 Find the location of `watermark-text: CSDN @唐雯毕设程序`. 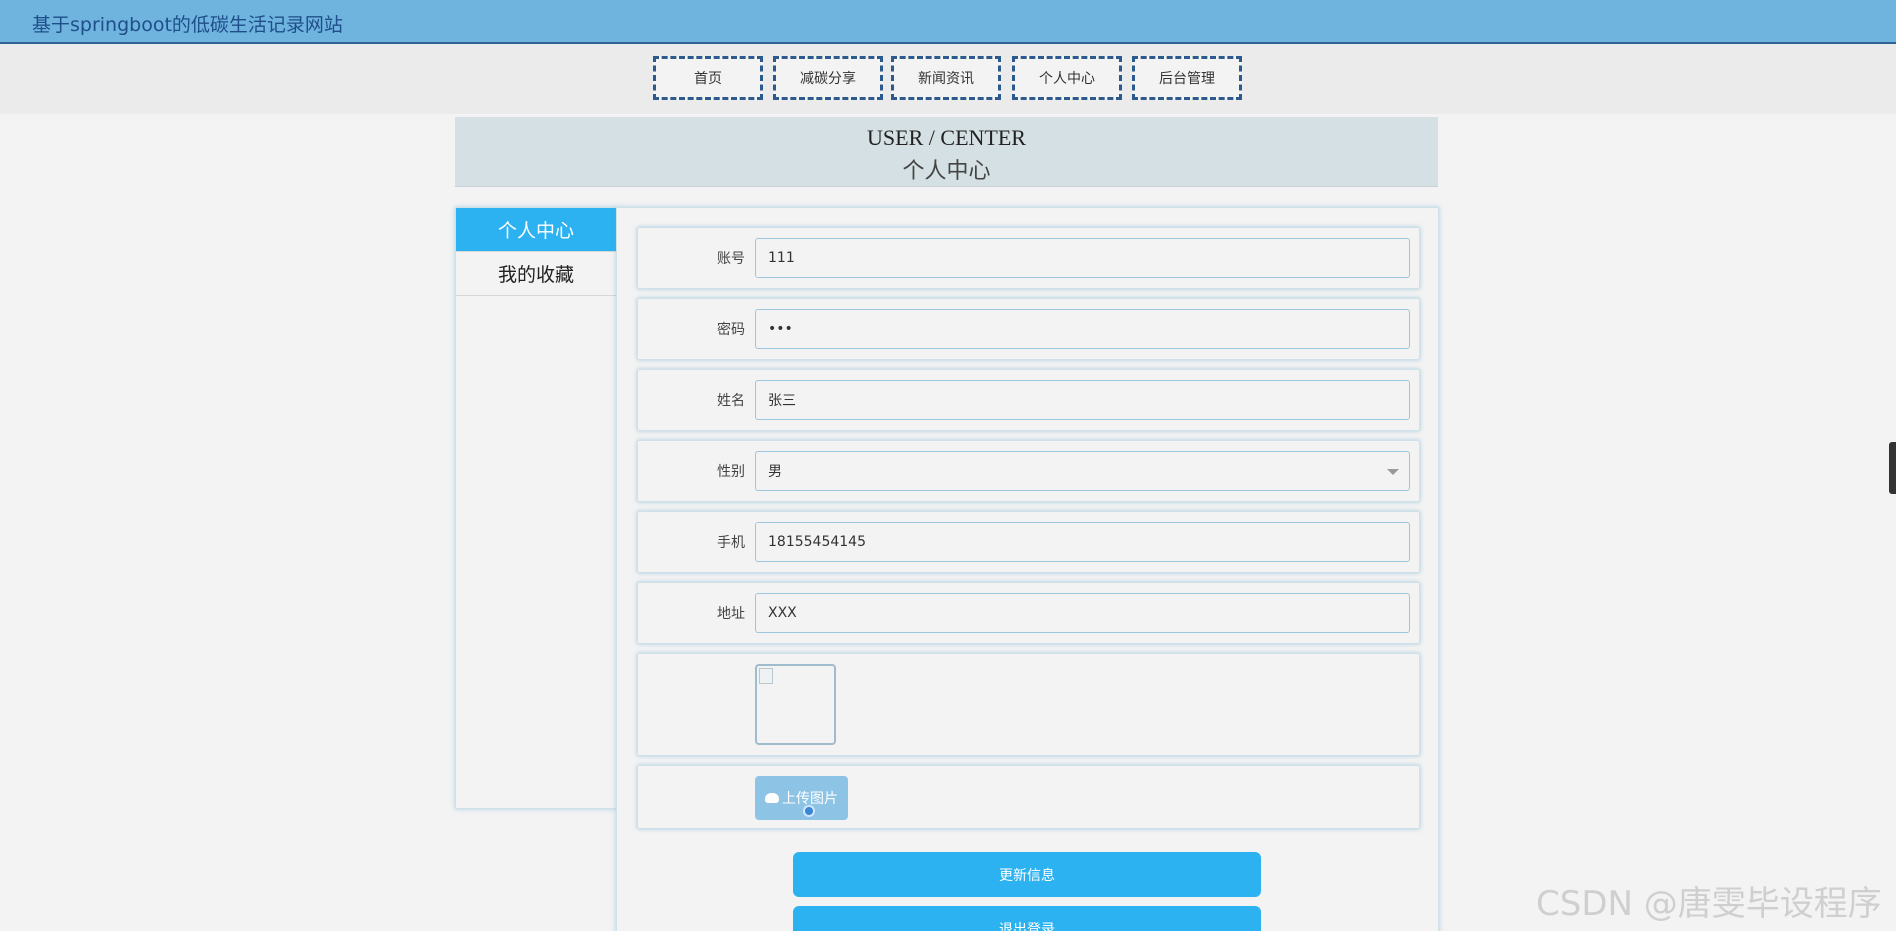

watermark-text: CSDN @唐雯毕设程序 is located at coordinates (1709, 904).